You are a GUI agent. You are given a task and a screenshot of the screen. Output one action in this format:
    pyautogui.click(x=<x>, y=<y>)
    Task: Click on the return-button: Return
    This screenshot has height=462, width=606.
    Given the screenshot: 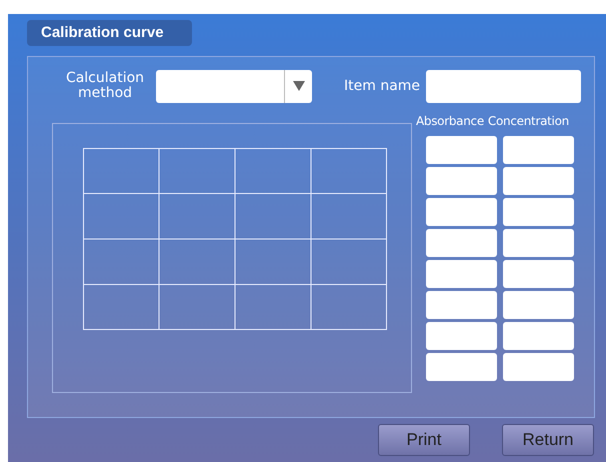 What is the action you would take?
    pyautogui.click(x=548, y=440)
    